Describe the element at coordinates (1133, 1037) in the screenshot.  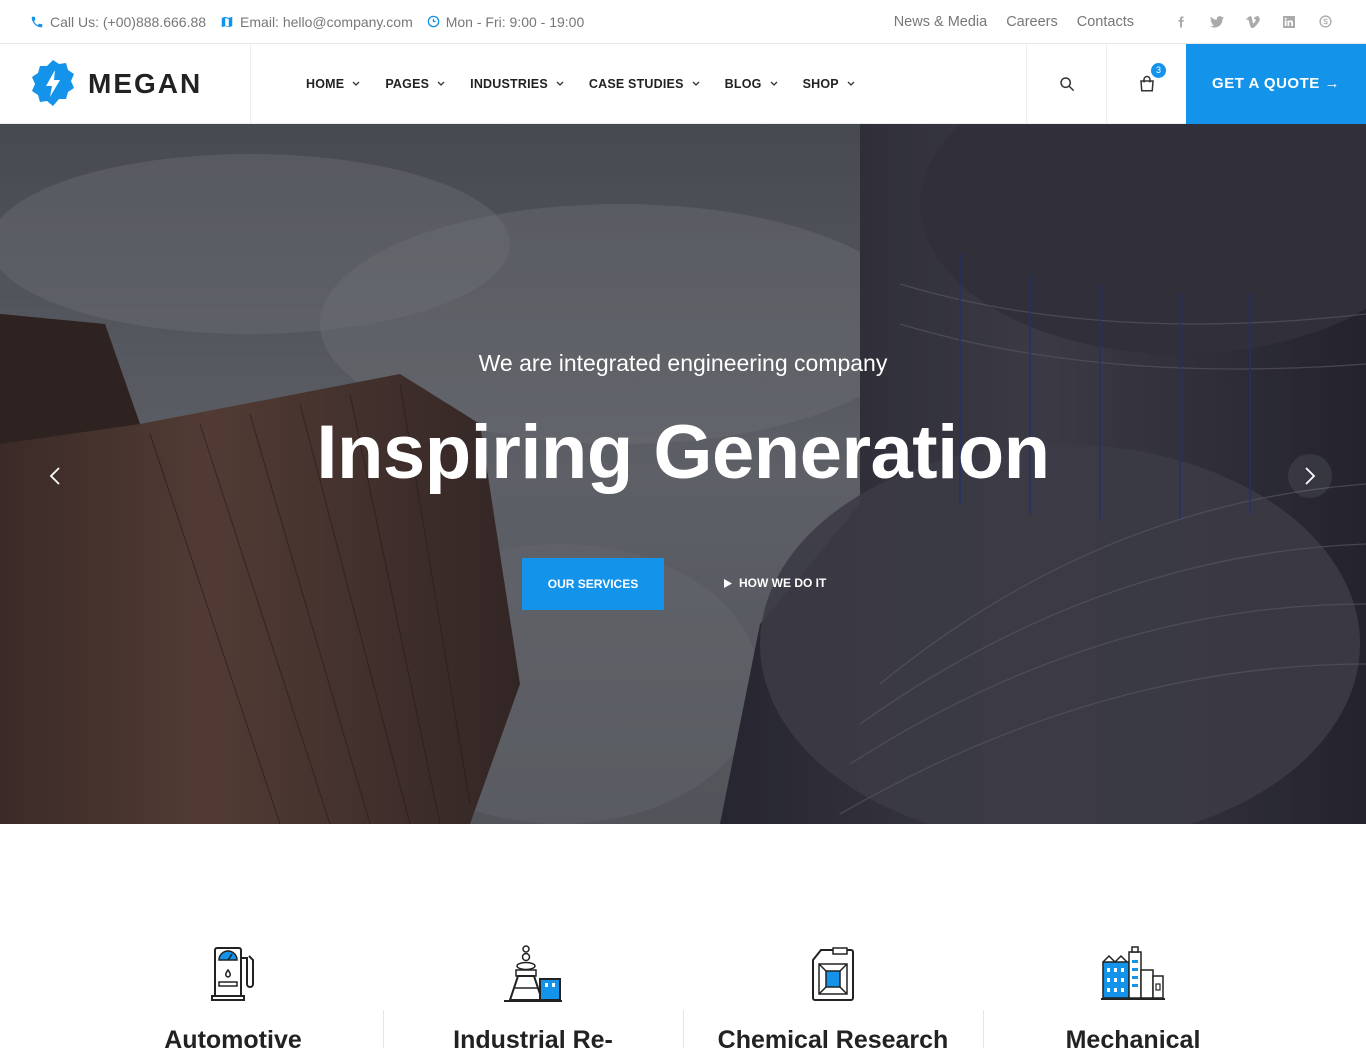
I see `service-title: Mechanical` at that location.